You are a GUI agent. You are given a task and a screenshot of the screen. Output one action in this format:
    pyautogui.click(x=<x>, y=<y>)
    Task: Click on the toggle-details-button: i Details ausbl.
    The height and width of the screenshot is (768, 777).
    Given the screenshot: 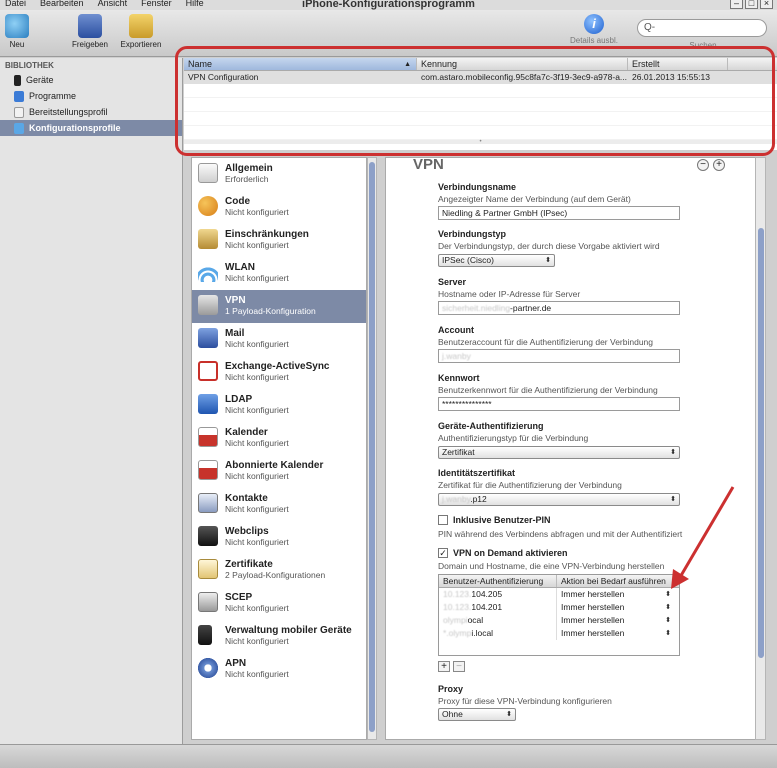 What is the action you would take?
    pyautogui.click(x=594, y=29)
    